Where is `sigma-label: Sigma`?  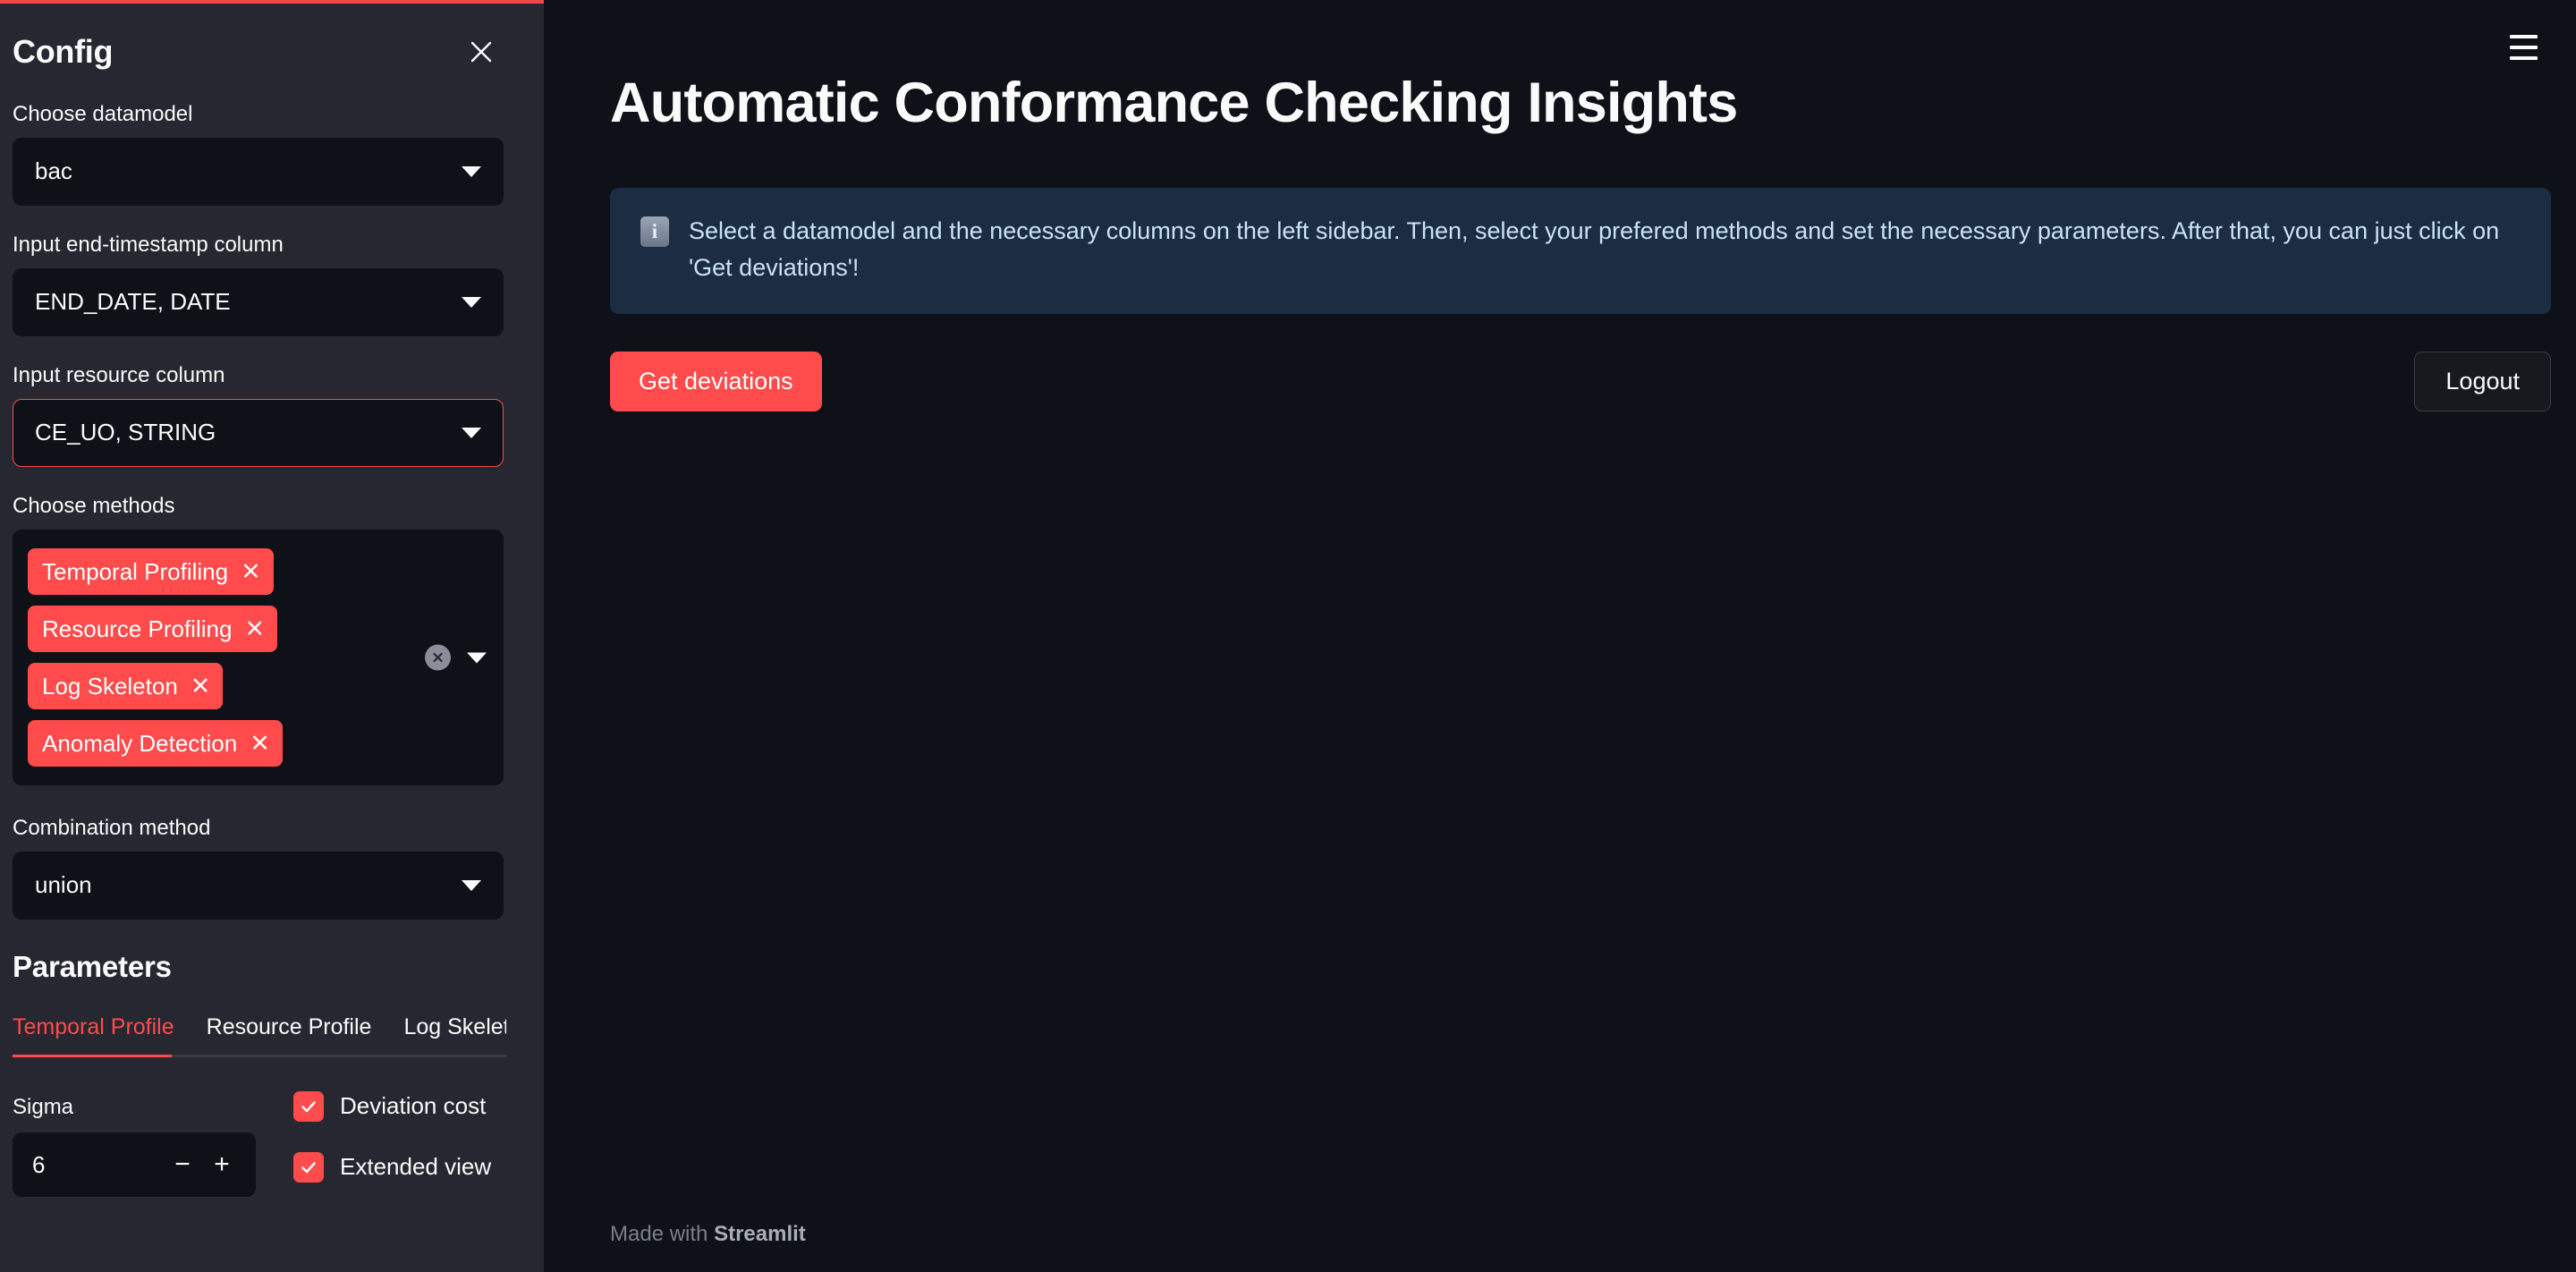 sigma-label: Sigma is located at coordinates (43, 1107).